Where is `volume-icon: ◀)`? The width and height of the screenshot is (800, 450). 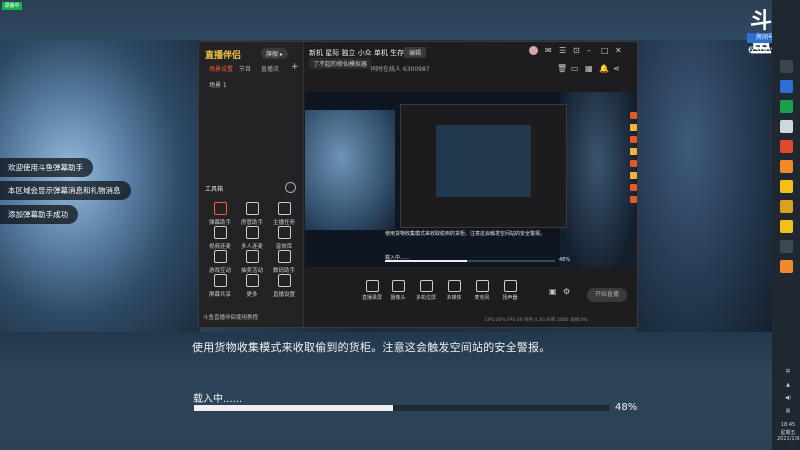
volume-icon: ◀) is located at coordinates (788, 398).